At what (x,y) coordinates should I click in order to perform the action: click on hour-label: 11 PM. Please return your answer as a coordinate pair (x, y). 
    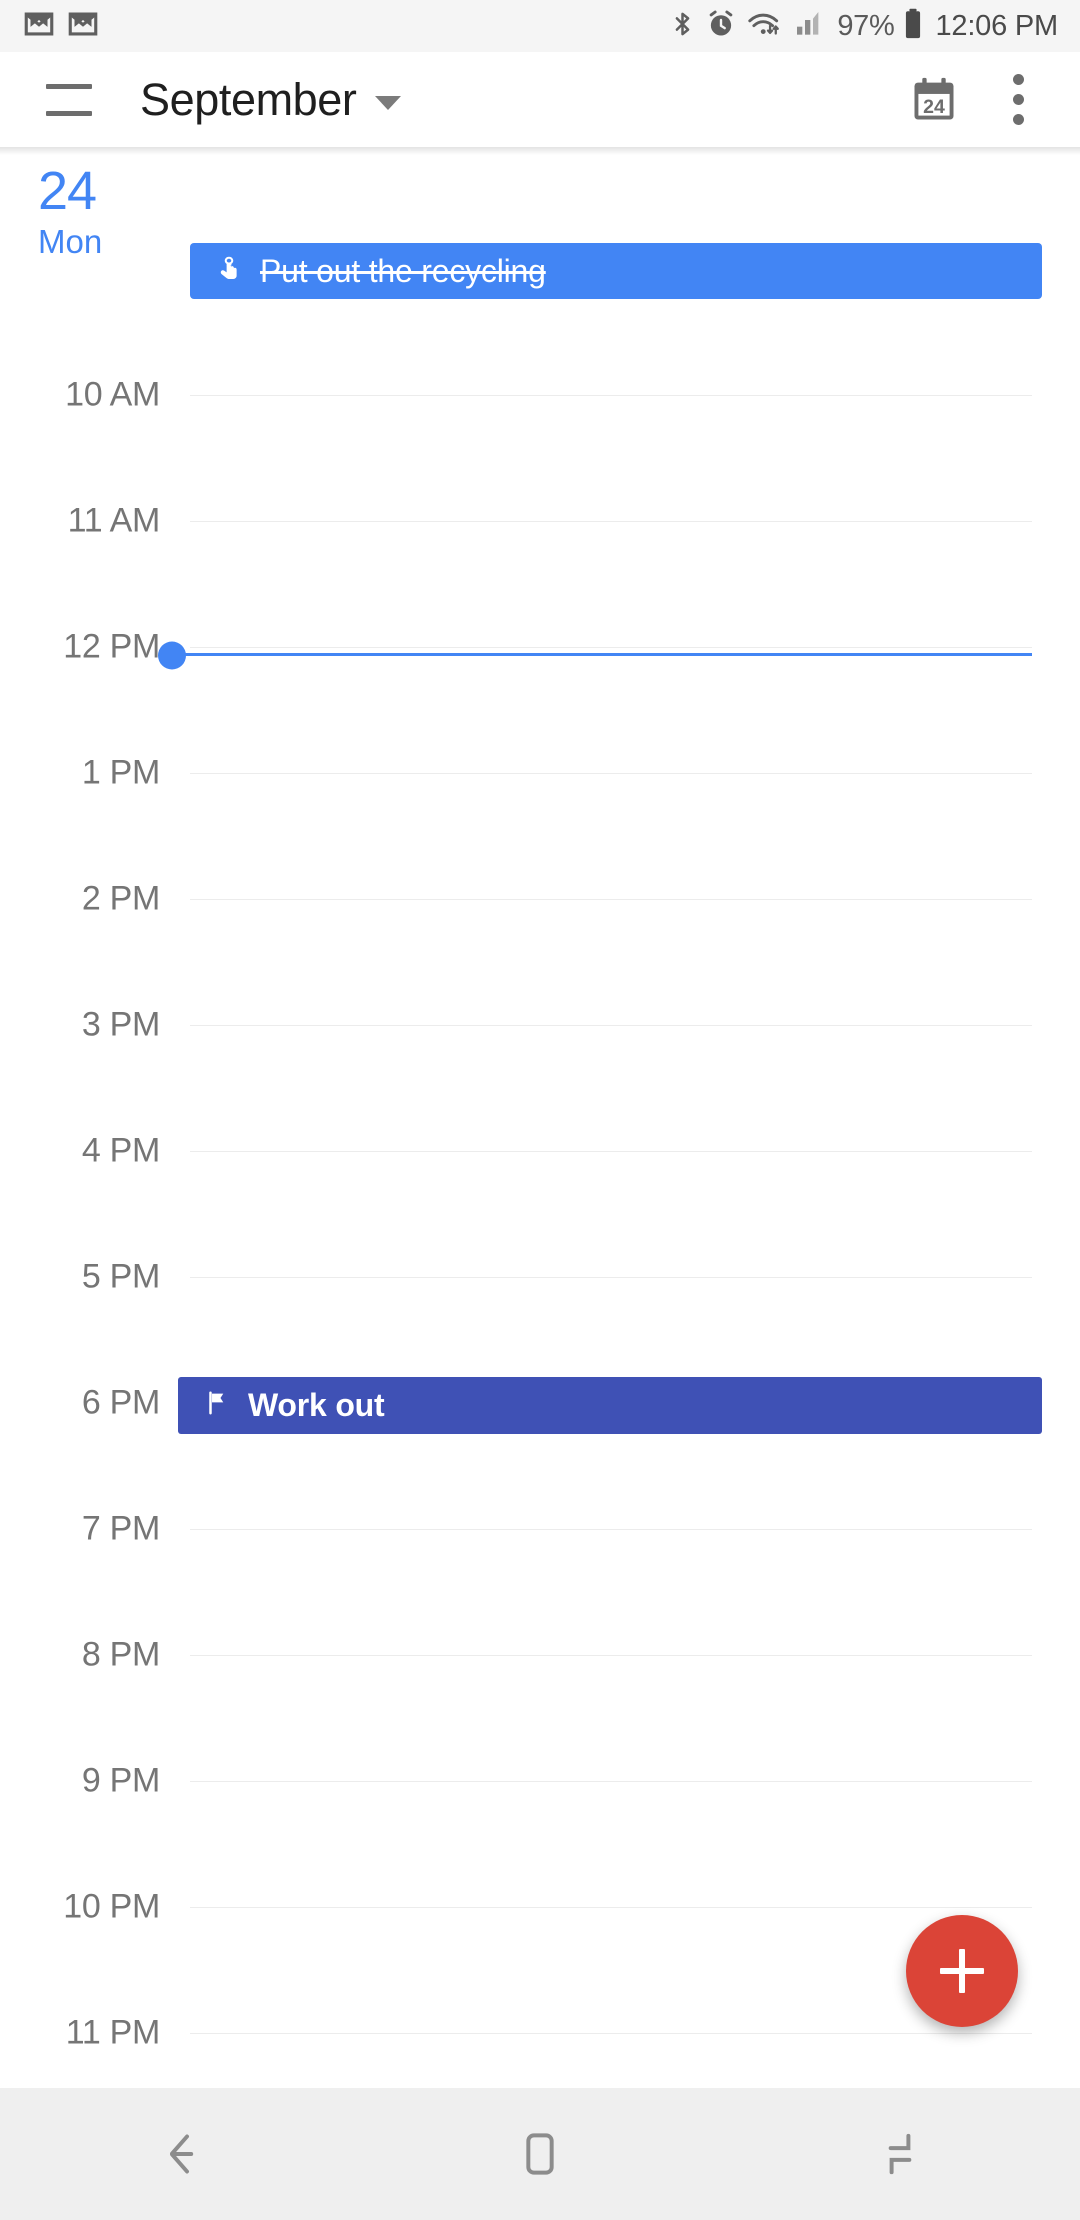
    Looking at the image, I should click on (113, 2032).